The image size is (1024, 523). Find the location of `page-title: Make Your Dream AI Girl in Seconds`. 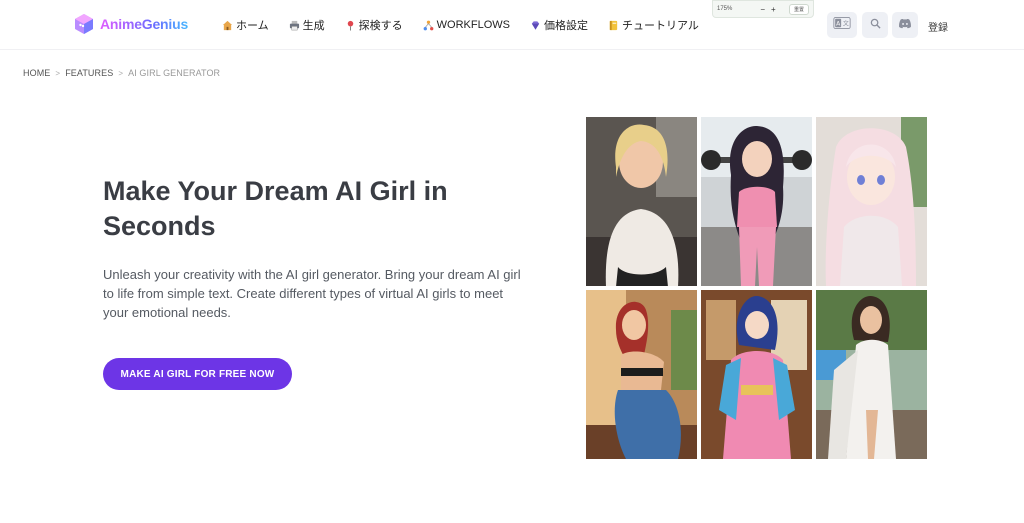

page-title: Make Your Dream AI Girl in Seconds is located at coordinates (275, 208).